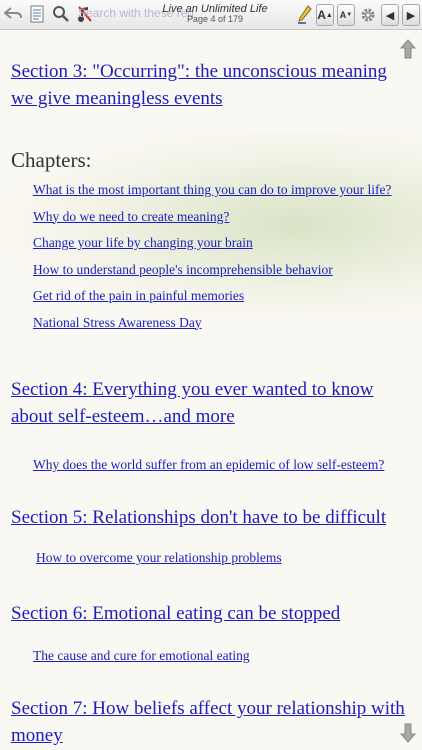 Image resolution: width=422 pixels, height=750 pixels. What do you see at coordinates (141, 655) in the screenshot?
I see `chapter-link: The cause and cure for emotional eating` at bounding box center [141, 655].